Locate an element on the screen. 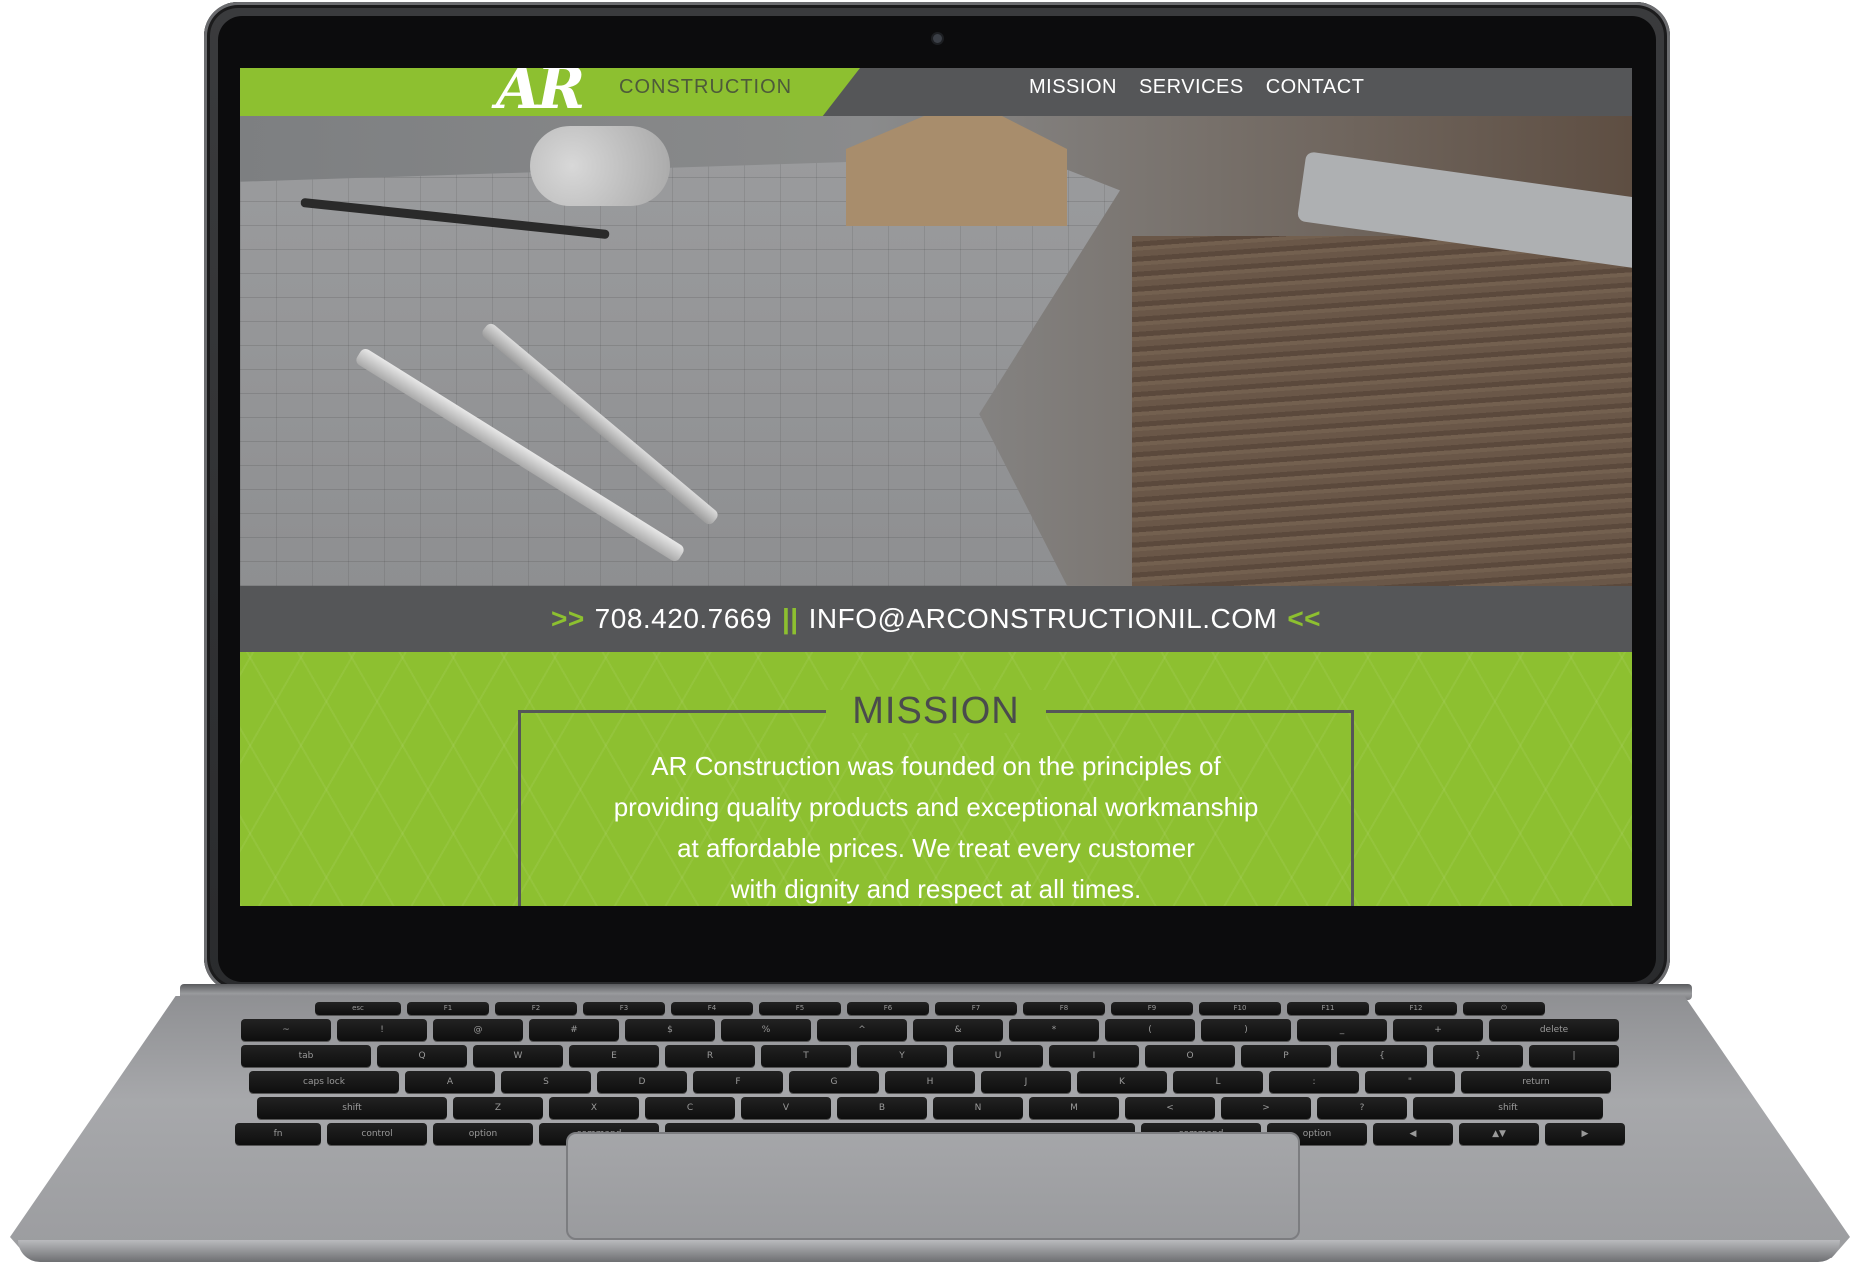  laptop-base-lip is located at coordinates (929, 1251).